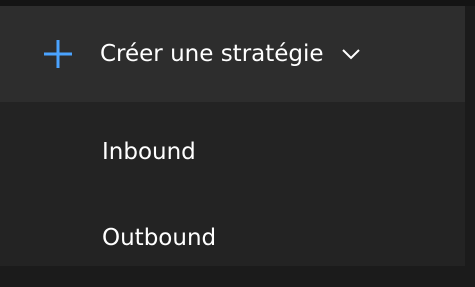 This screenshot has height=287, width=475. I want to click on plus-icon, so click(58, 54).